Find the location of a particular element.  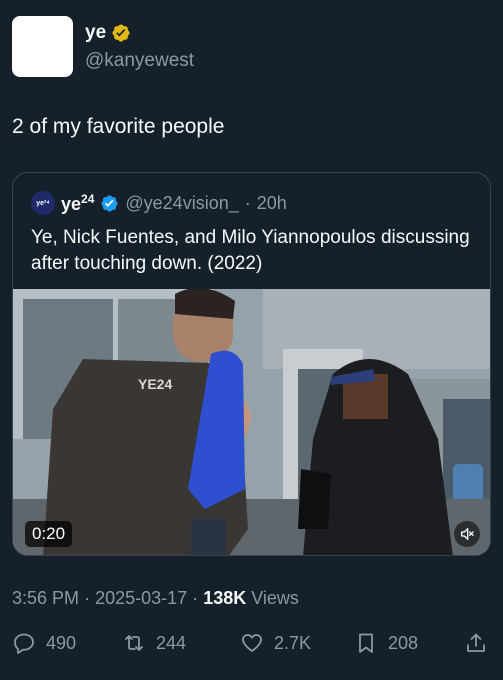

quoted-avatar-text: ye²⁴ is located at coordinates (43, 203).